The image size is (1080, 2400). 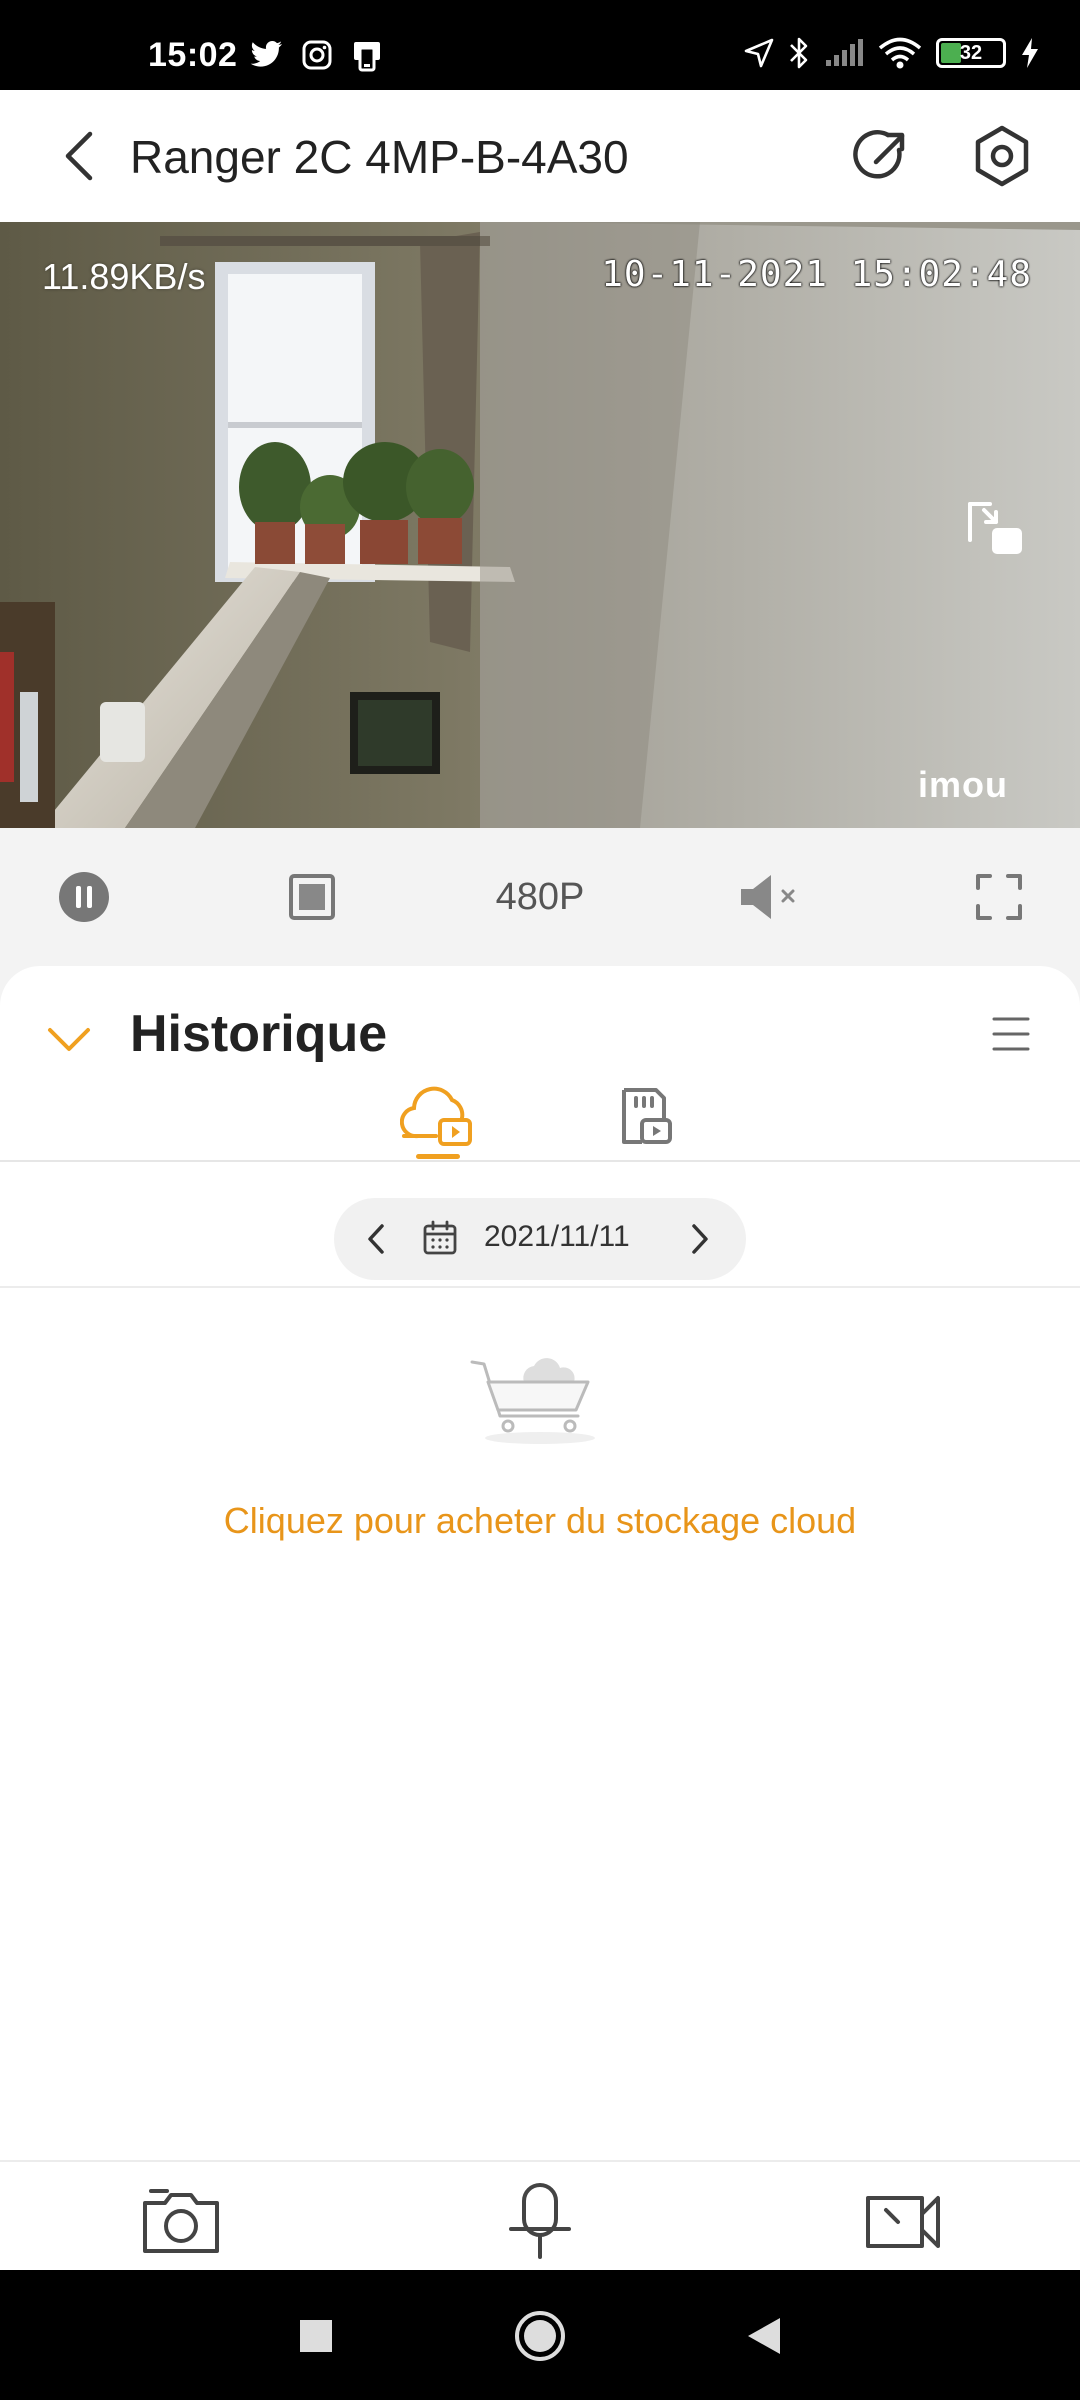 I want to click on back-nav-button, so click(x=764, y=2336).